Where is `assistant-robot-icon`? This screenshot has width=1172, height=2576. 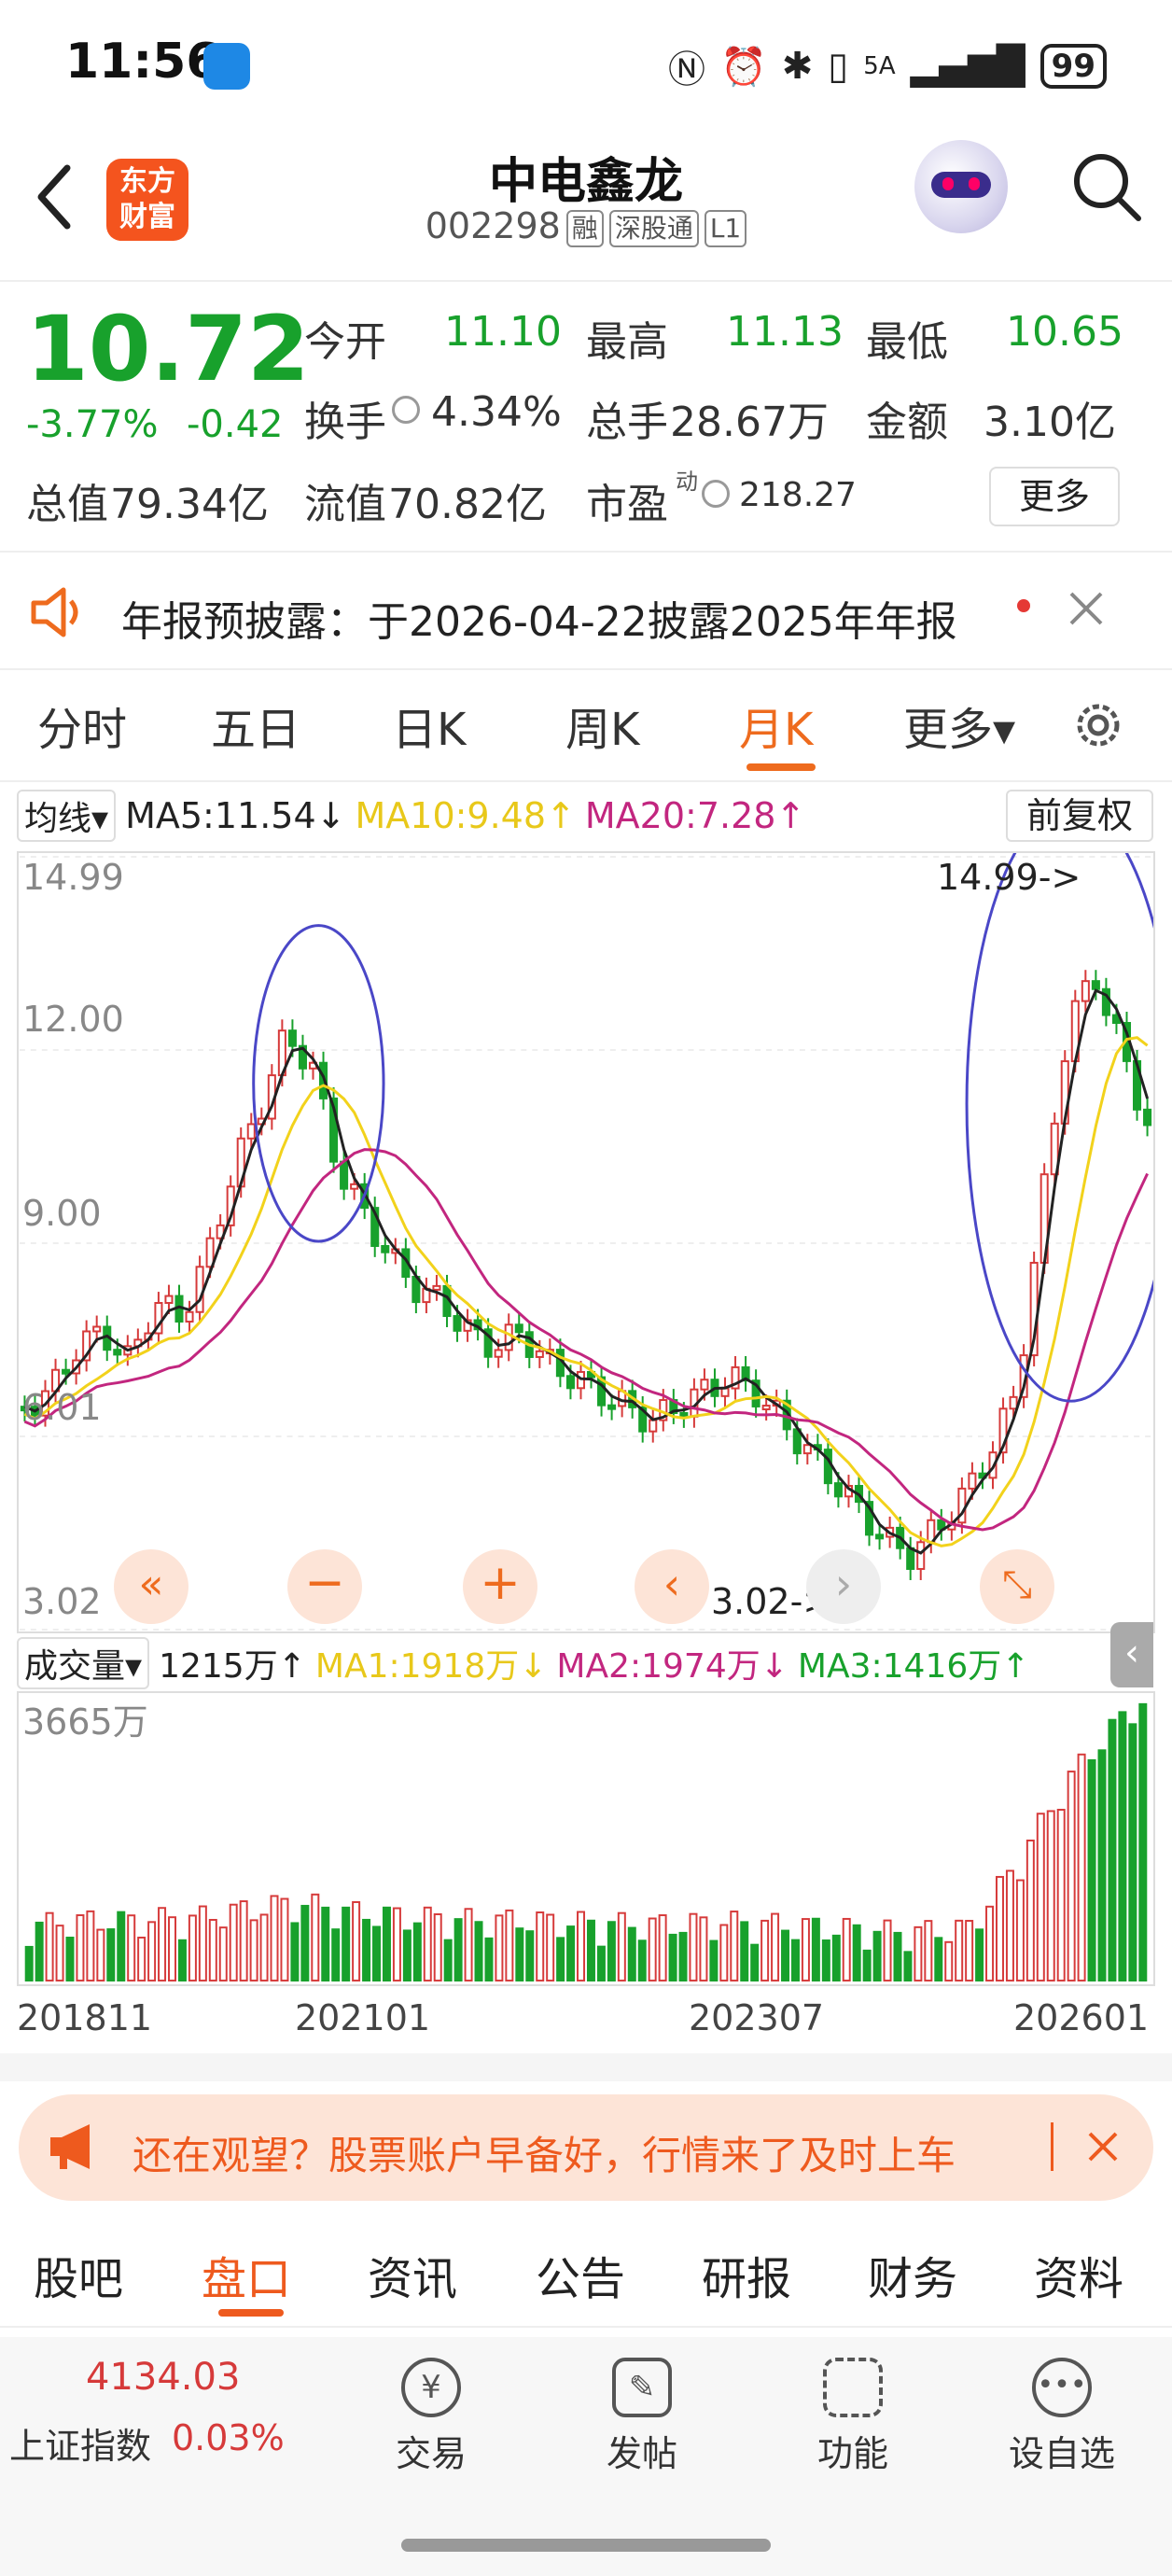 assistant-robot-icon is located at coordinates (961, 186).